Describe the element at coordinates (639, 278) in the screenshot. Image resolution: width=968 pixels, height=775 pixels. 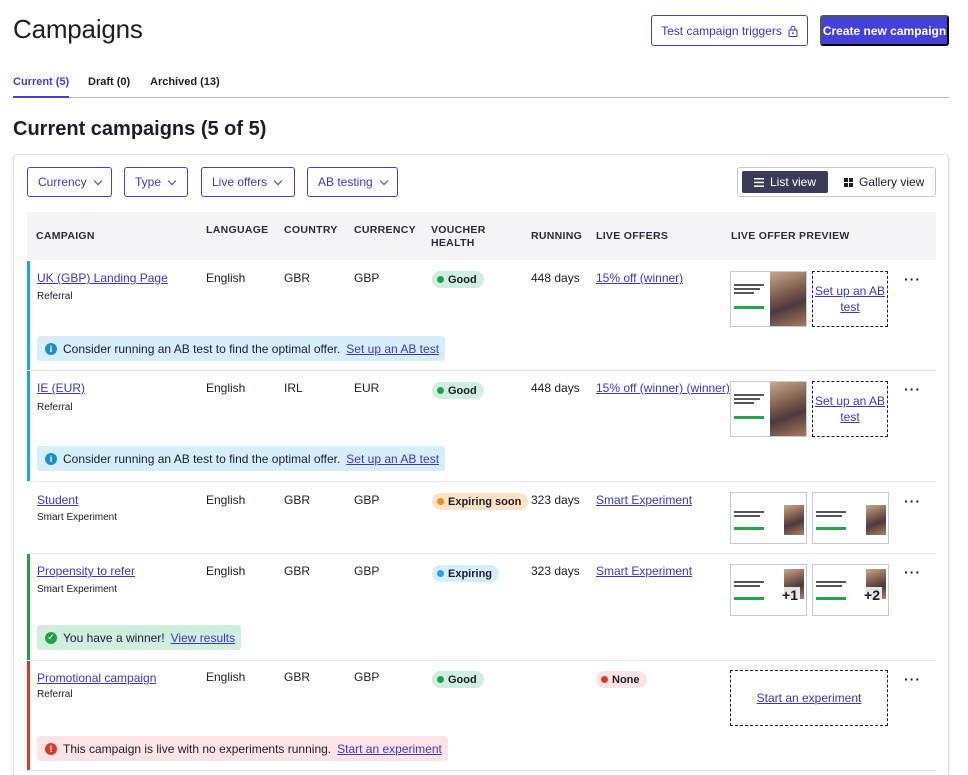
I see `live-offer-link: 15% off (winner)` at that location.